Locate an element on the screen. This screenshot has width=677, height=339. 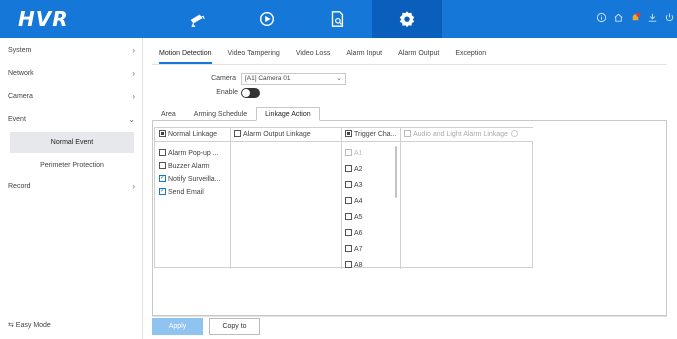
alarm-bell-icon is located at coordinates (635, 17).